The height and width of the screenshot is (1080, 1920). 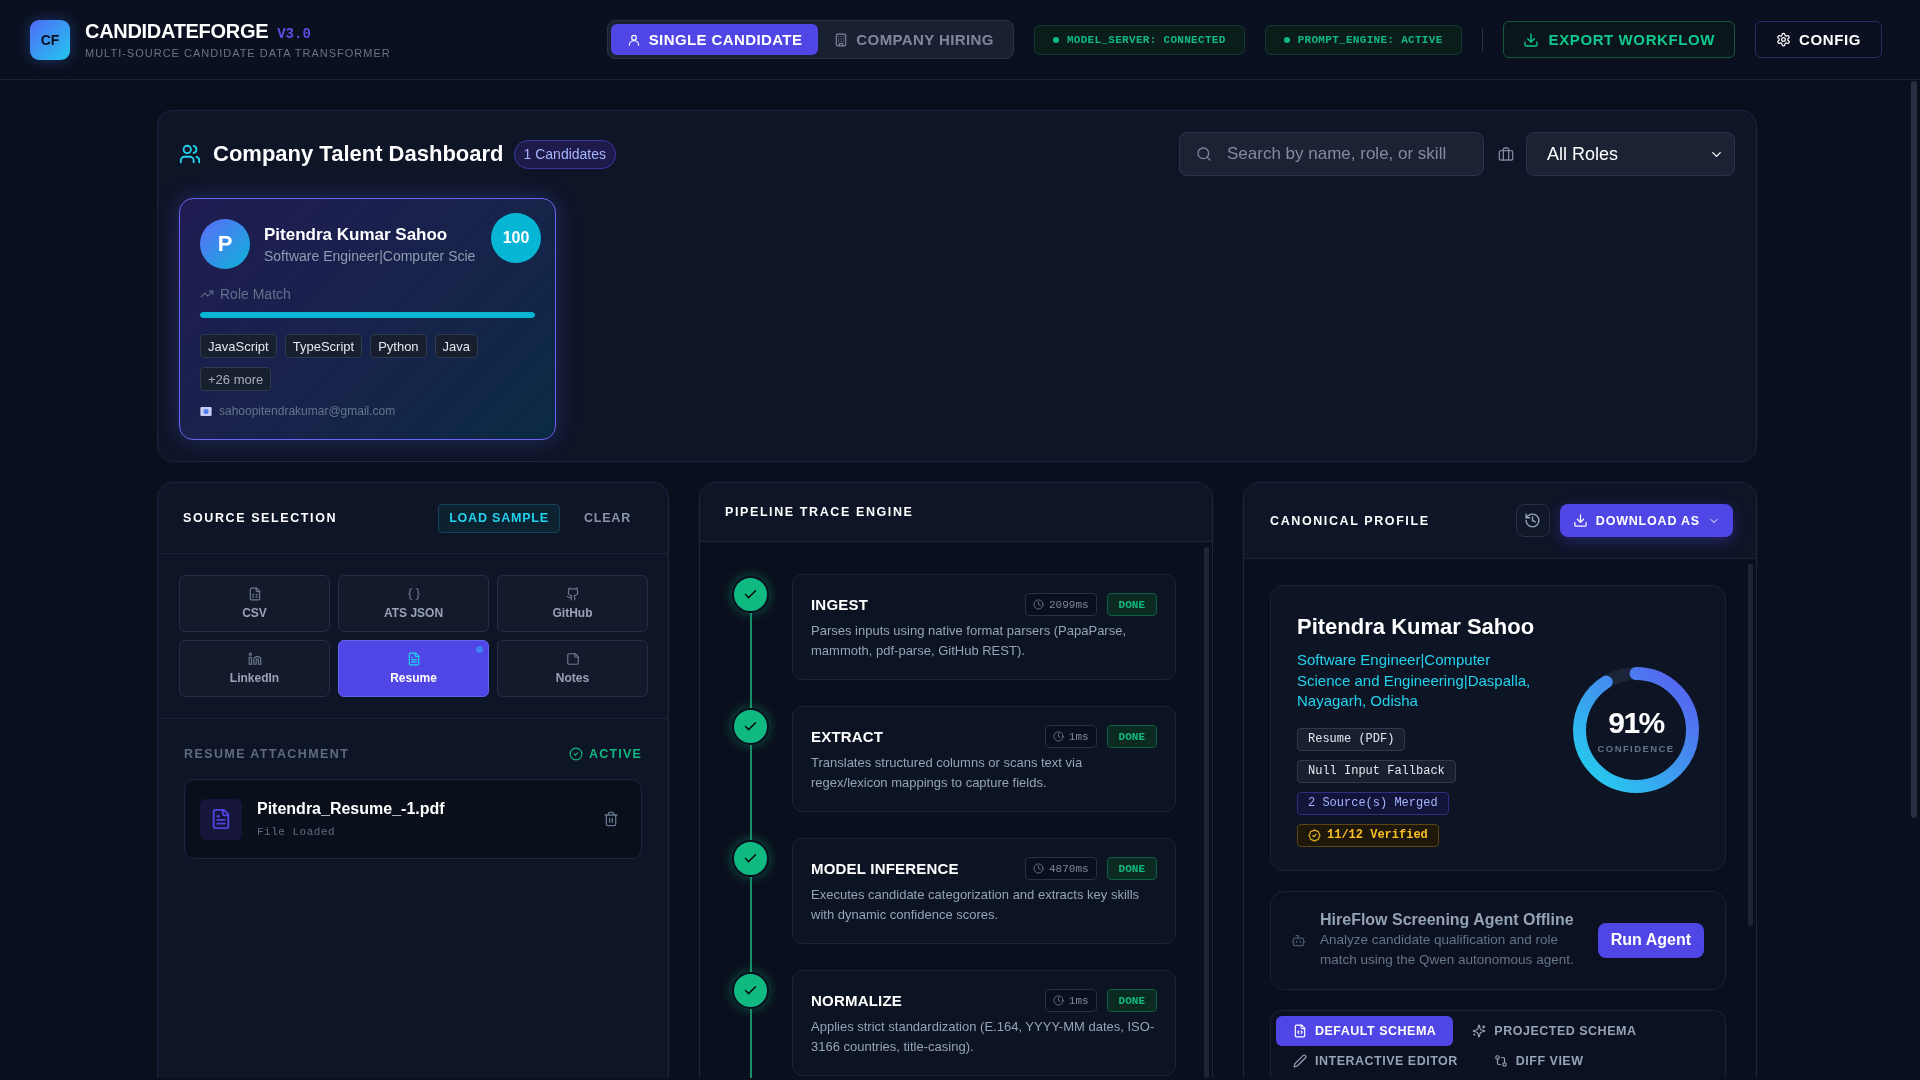 What do you see at coordinates (1646, 520) in the screenshot?
I see `download-as-button: DOWNLOAD AS` at bounding box center [1646, 520].